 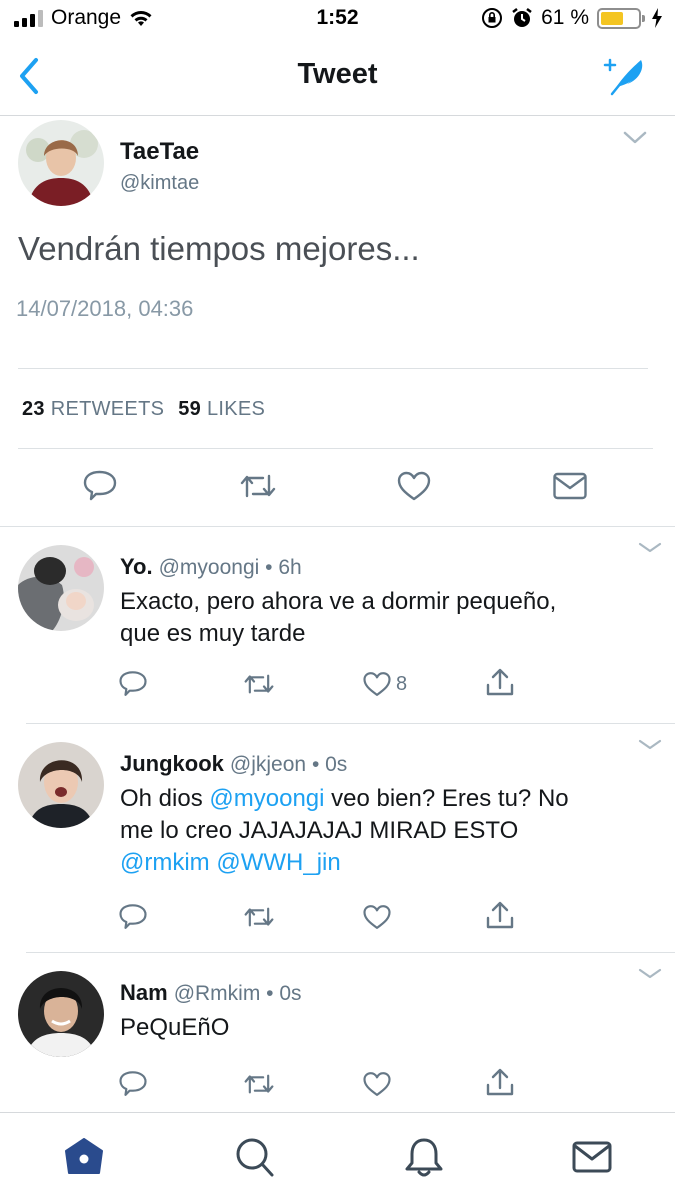 I want to click on share-dm-button, so click(x=570, y=486).